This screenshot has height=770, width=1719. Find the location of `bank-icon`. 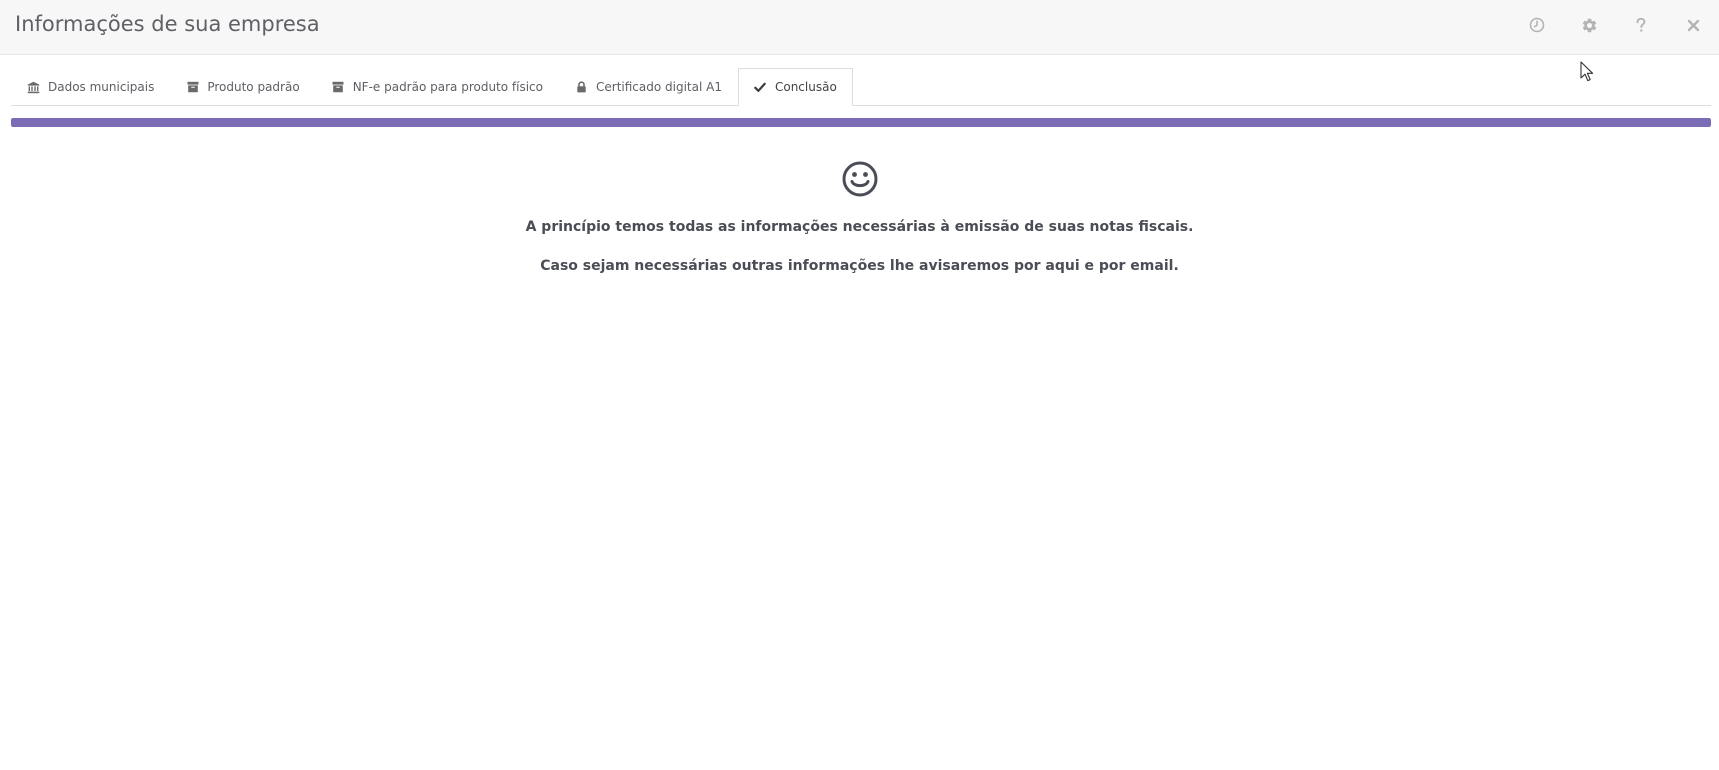

bank-icon is located at coordinates (33, 87).